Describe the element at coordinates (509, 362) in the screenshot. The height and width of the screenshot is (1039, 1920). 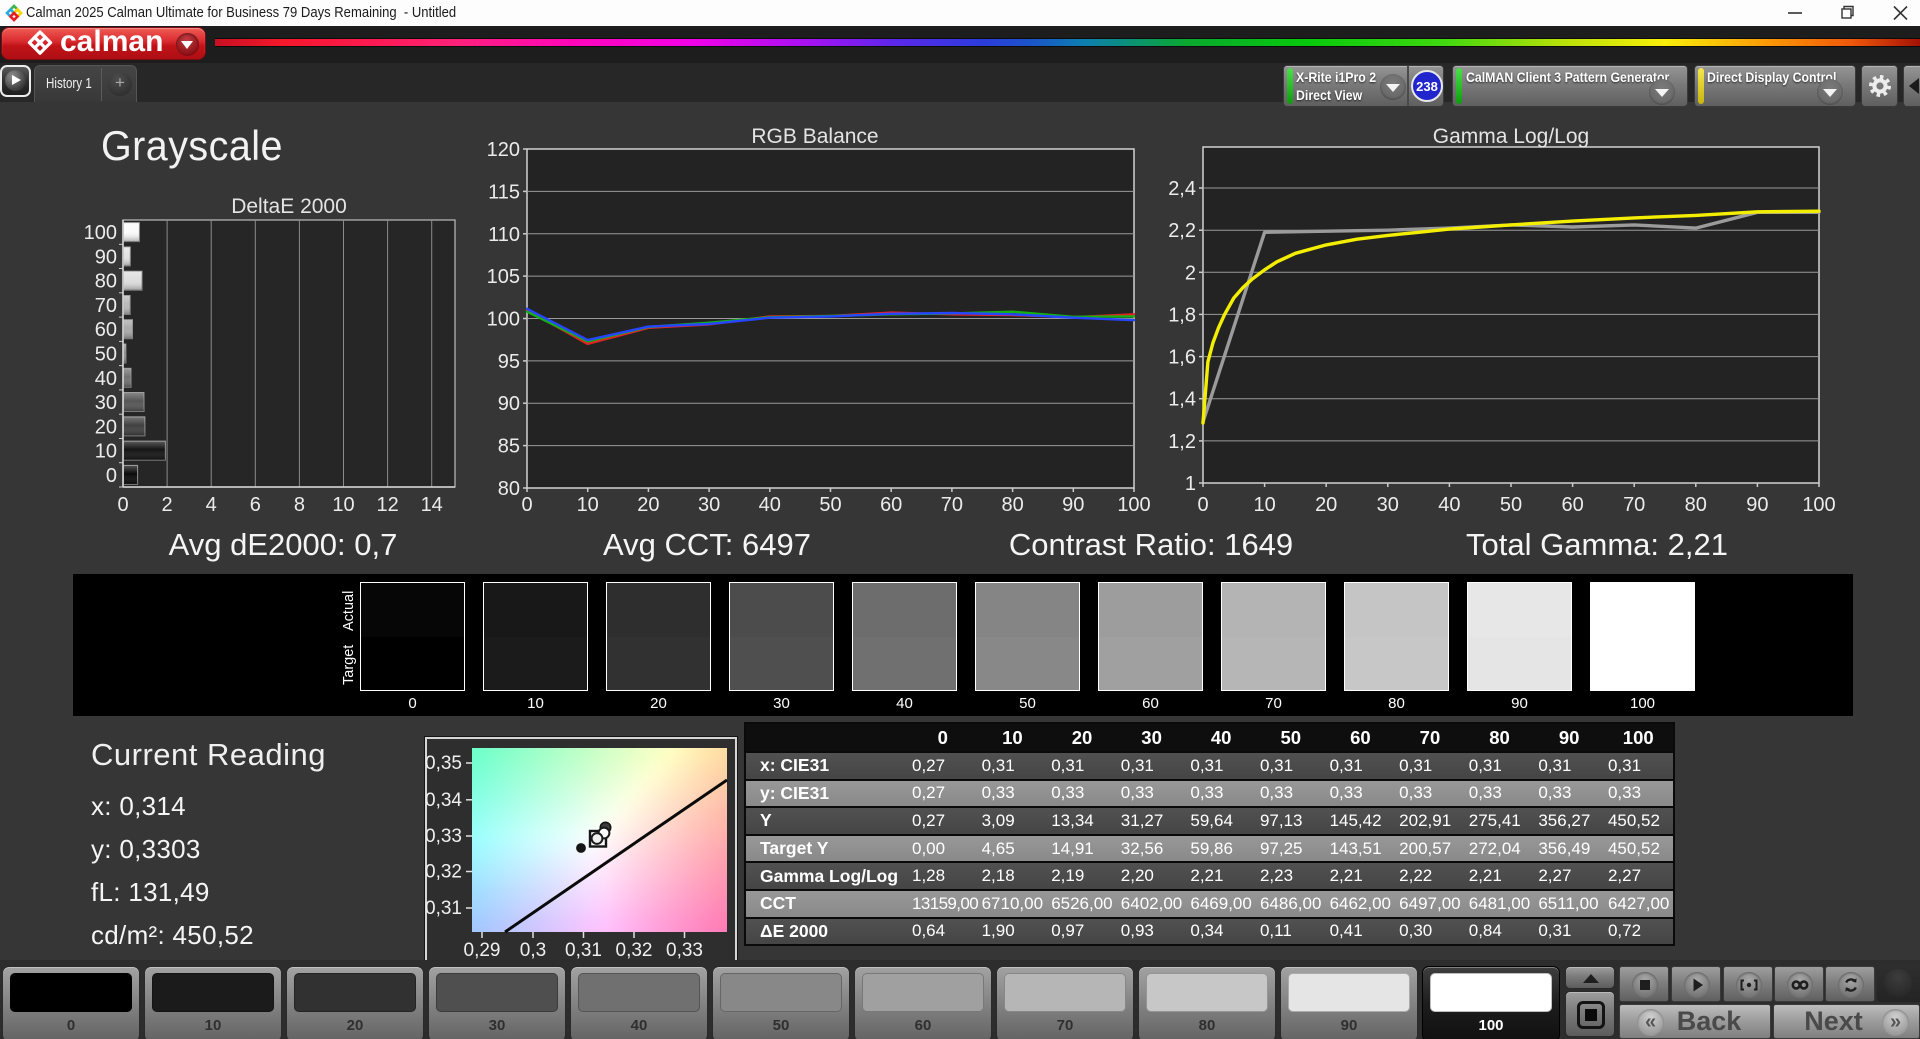
I see `svg-text: 95` at that location.